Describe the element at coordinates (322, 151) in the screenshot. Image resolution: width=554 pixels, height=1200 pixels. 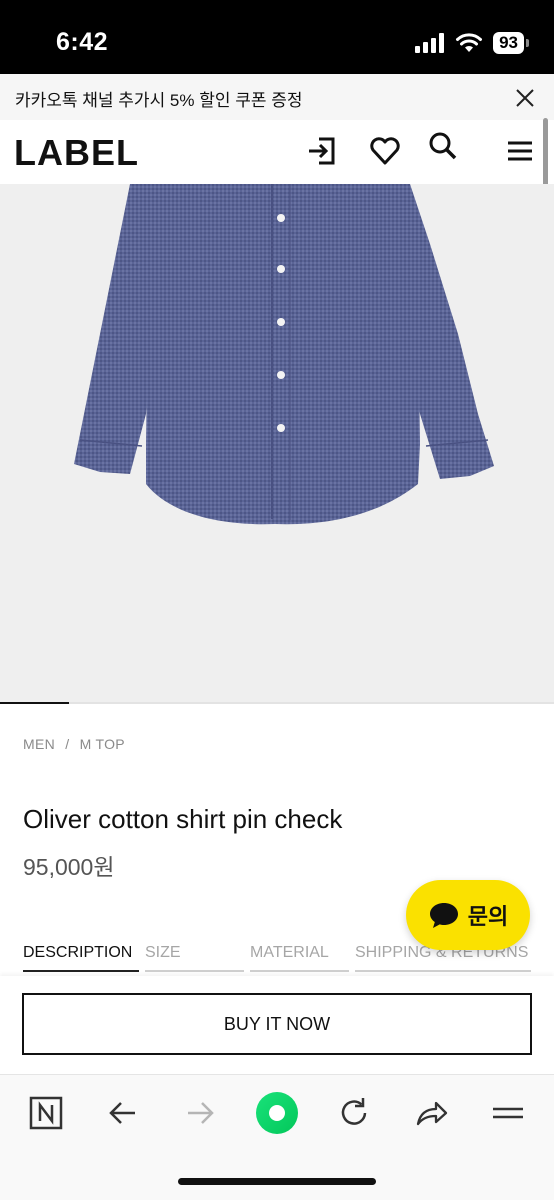
I see `login-icon` at that location.